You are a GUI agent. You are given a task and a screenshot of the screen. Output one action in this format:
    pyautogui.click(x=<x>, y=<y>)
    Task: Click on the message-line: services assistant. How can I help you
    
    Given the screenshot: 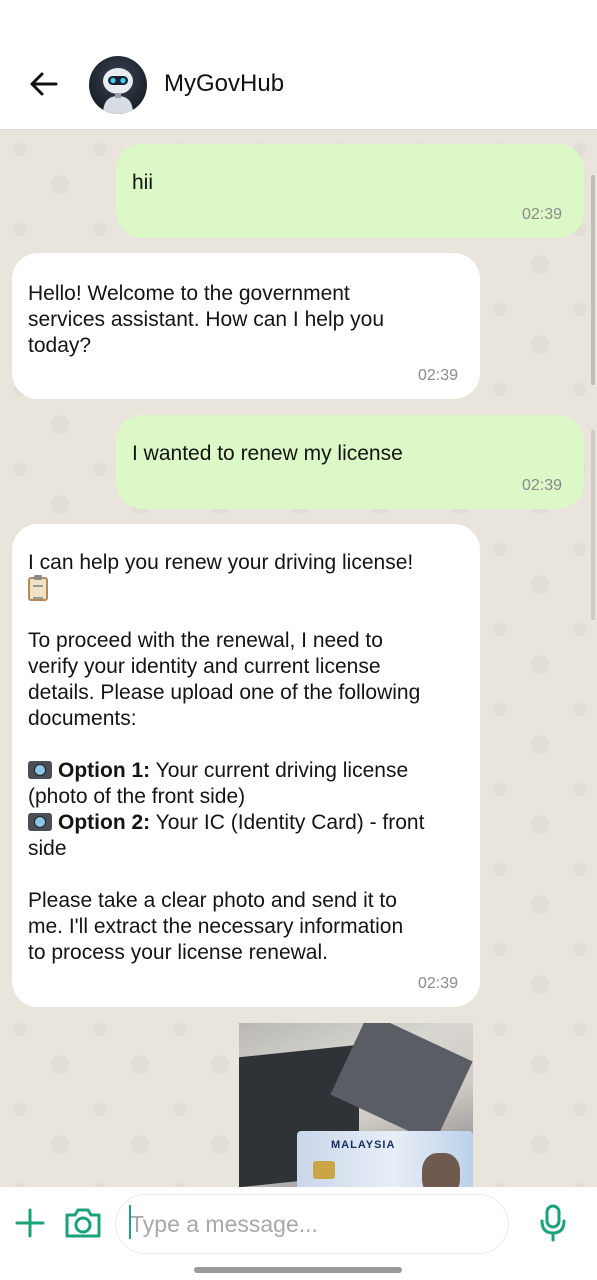 What is the action you would take?
    pyautogui.click(x=206, y=319)
    